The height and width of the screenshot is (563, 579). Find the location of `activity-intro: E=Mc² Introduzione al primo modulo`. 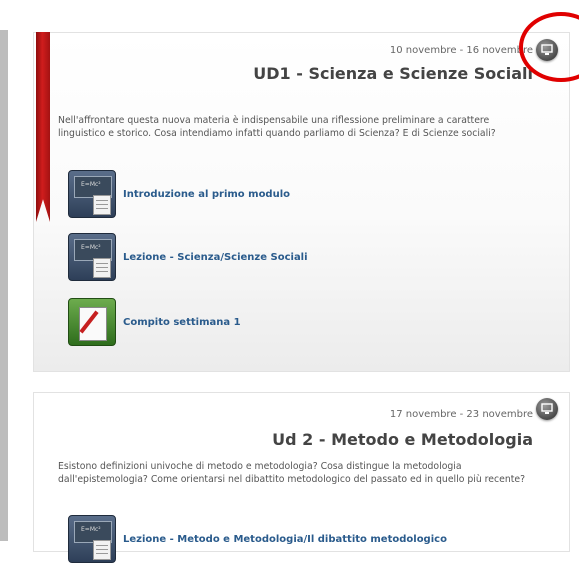

activity-intro: E=Mc² Introduzione al primo modulo is located at coordinates (179, 194).